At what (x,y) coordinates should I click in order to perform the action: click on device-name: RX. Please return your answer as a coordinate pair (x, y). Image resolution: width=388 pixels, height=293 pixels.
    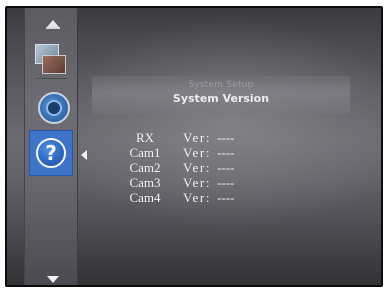
    Looking at the image, I should click on (145, 137).